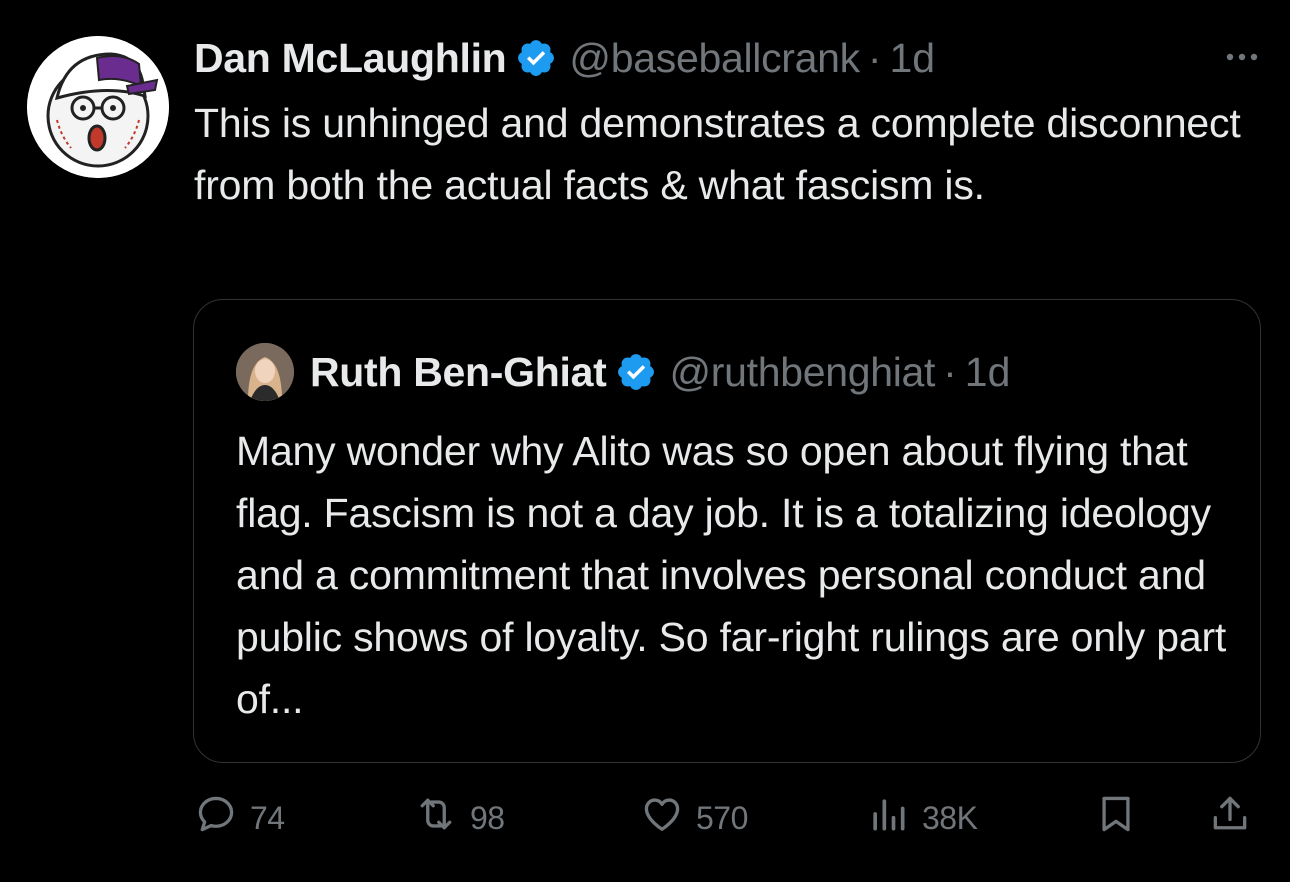 The width and height of the screenshot is (1290, 882). What do you see at coordinates (265, 372) in the screenshot?
I see `quoted-author-avatar` at bounding box center [265, 372].